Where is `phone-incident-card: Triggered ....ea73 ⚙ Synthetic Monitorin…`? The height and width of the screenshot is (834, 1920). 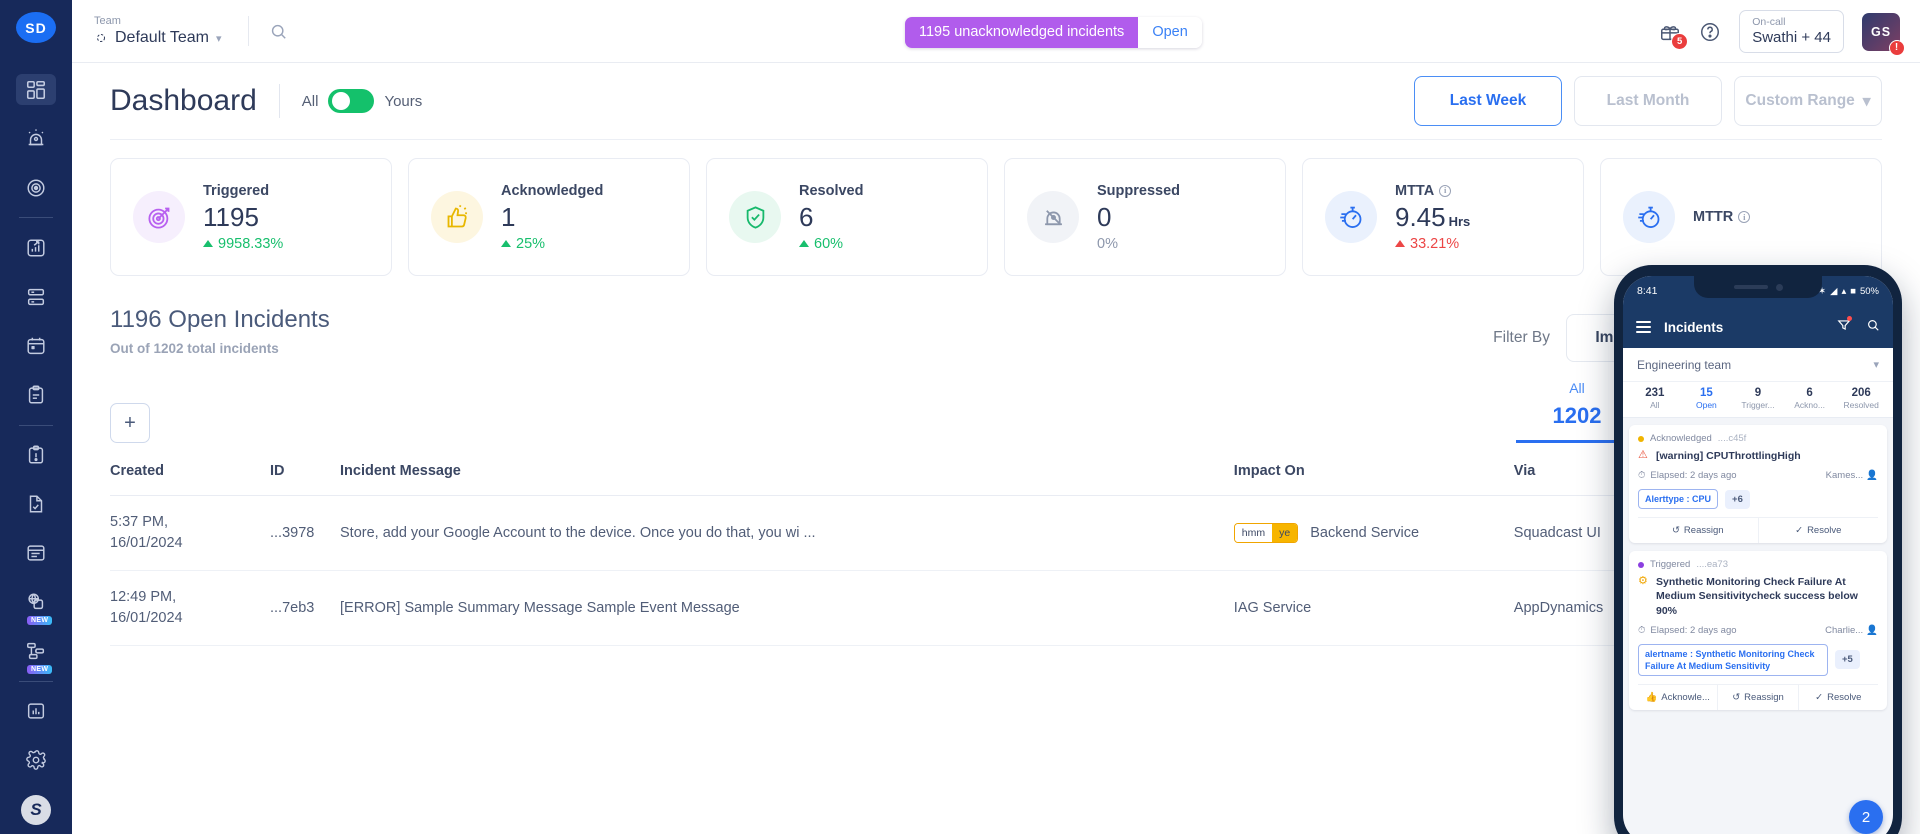 phone-incident-card: Triggered ....ea73 ⚙ Synthetic Monitorin… is located at coordinates (1758, 631).